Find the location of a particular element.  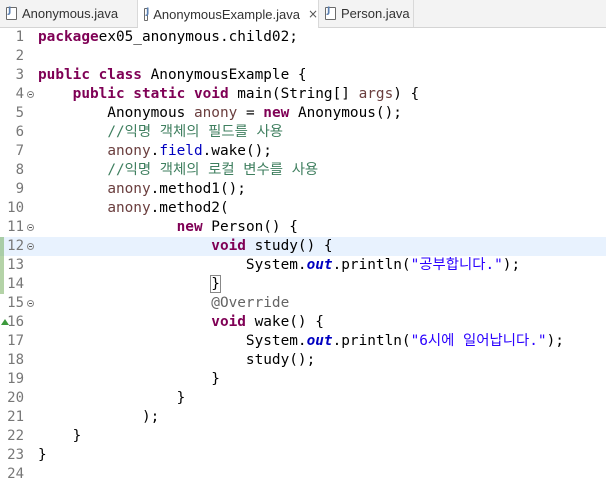

code-text: public class AnonymousExample { is located at coordinates (172, 75).